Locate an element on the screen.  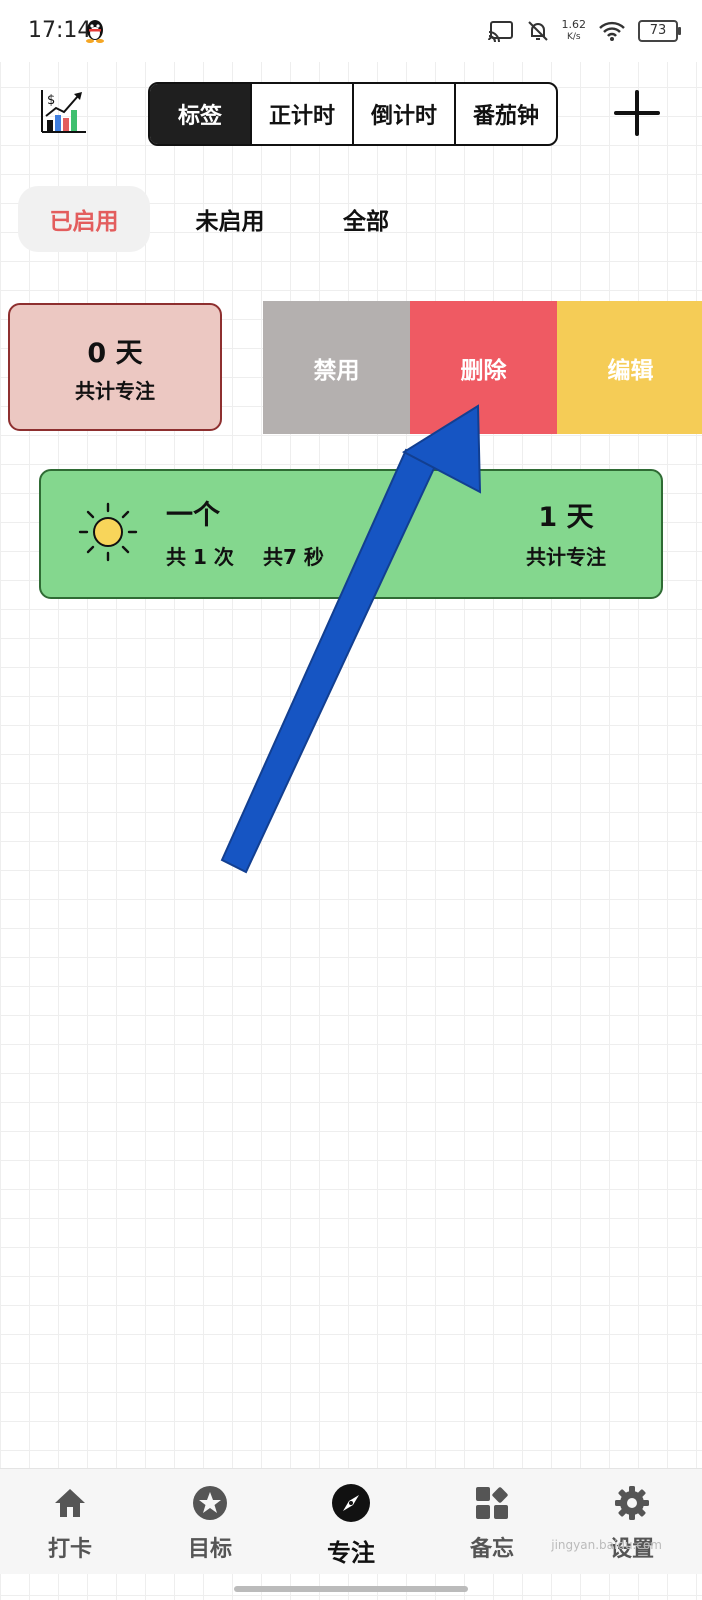
battery-indicator: 73 is located at coordinates (659, 31).